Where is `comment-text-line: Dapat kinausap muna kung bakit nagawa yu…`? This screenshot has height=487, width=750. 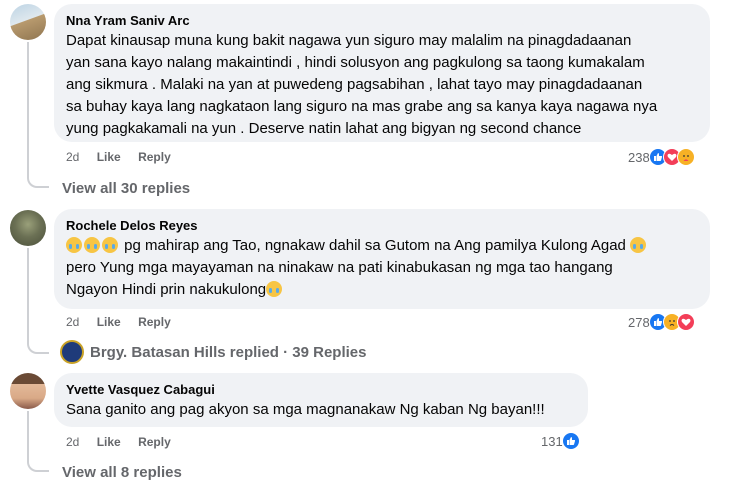
comment-text-line: Dapat kinausap muna kung bakit nagawa yu… is located at coordinates (349, 40).